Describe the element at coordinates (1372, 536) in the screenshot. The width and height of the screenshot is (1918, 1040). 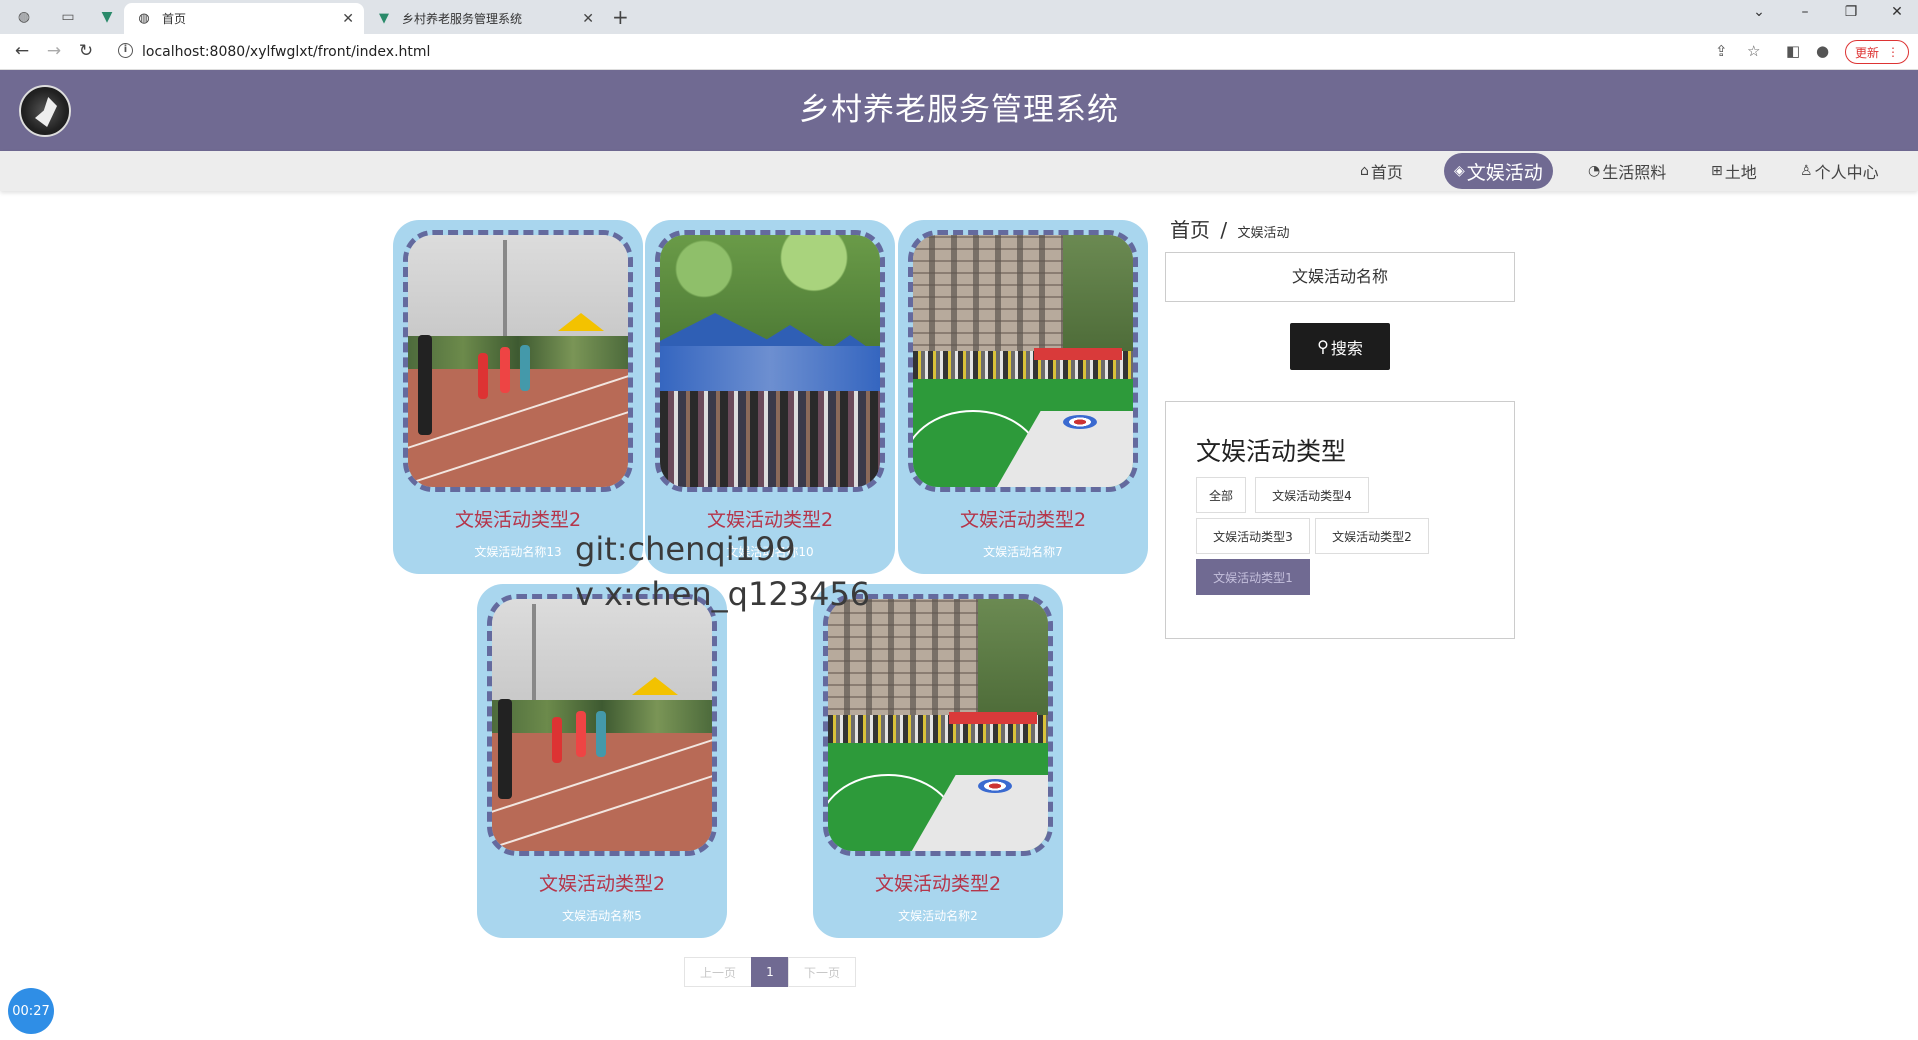
I see `type-tag: 文娱活动类型2` at that location.